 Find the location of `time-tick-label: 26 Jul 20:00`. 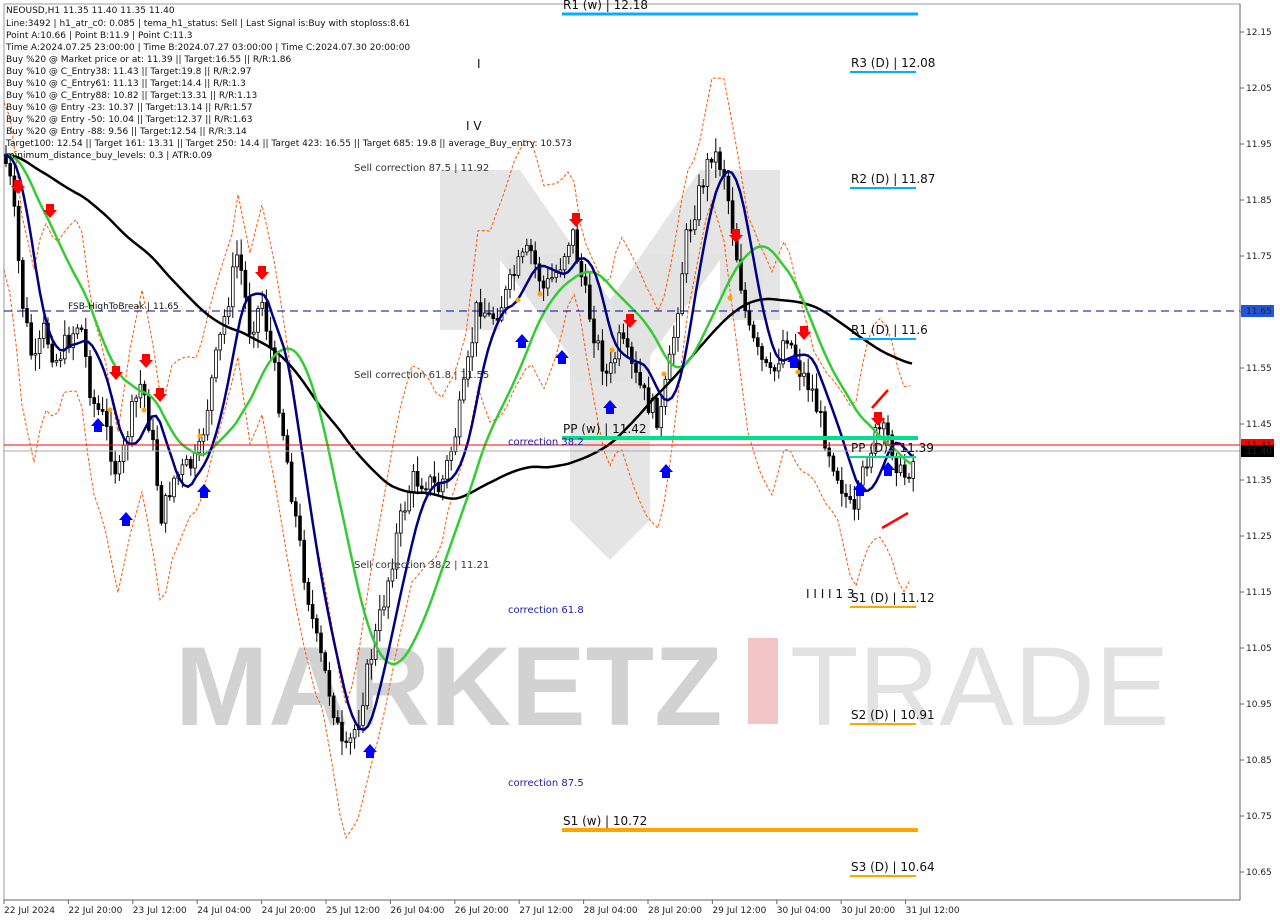

time-tick-label: 26 Jul 20:00 is located at coordinates (482, 911).